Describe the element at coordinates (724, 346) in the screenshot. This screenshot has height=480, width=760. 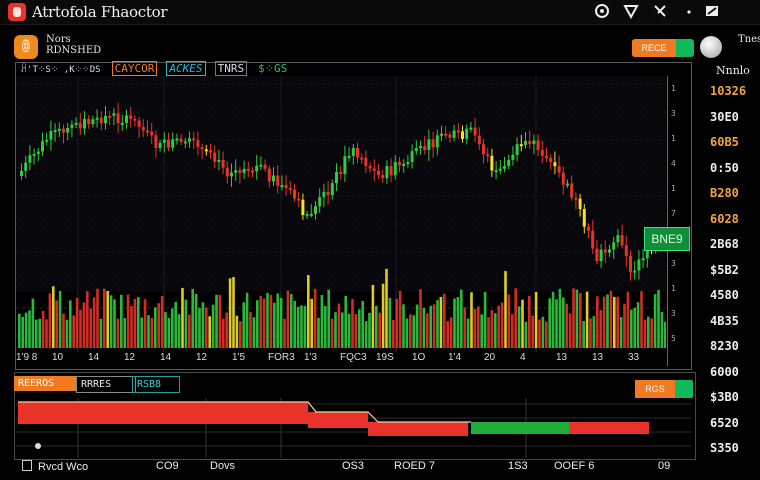
I see `watchlist-item: 8230` at that location.